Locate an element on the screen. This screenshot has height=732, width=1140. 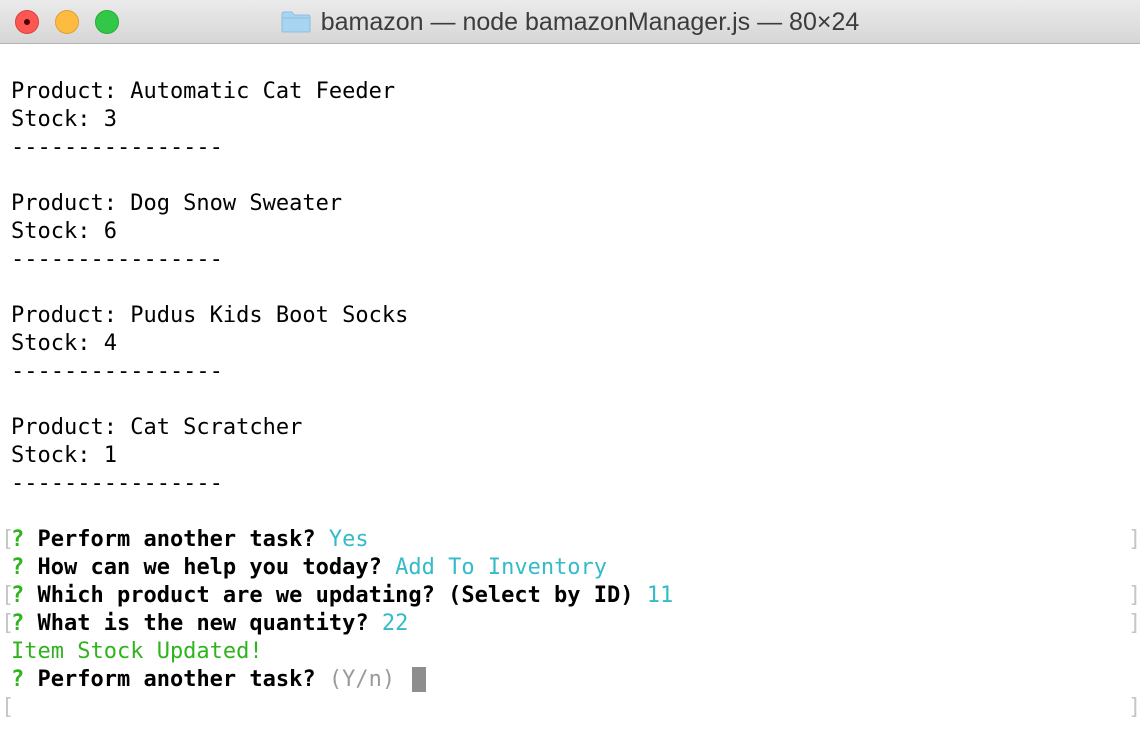
prompt-question: What is the new quantity? is located at coordinates (203, 623).